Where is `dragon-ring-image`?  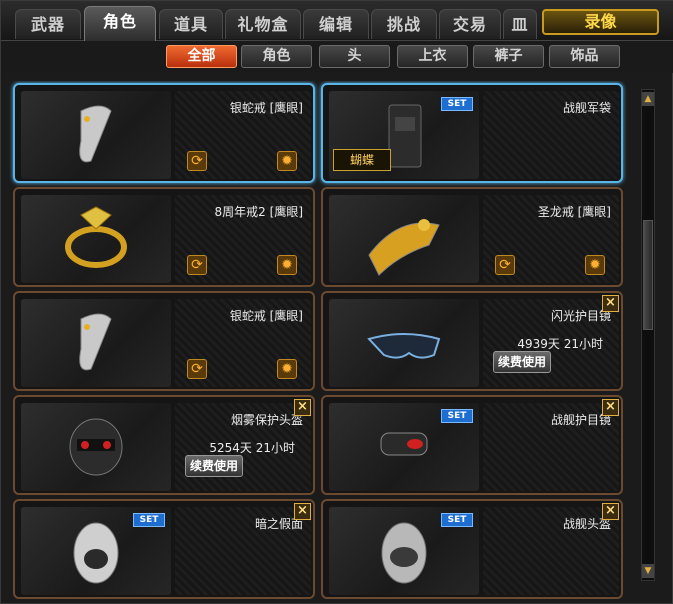
dragon-ring-image is located at coordinates (404, 247).